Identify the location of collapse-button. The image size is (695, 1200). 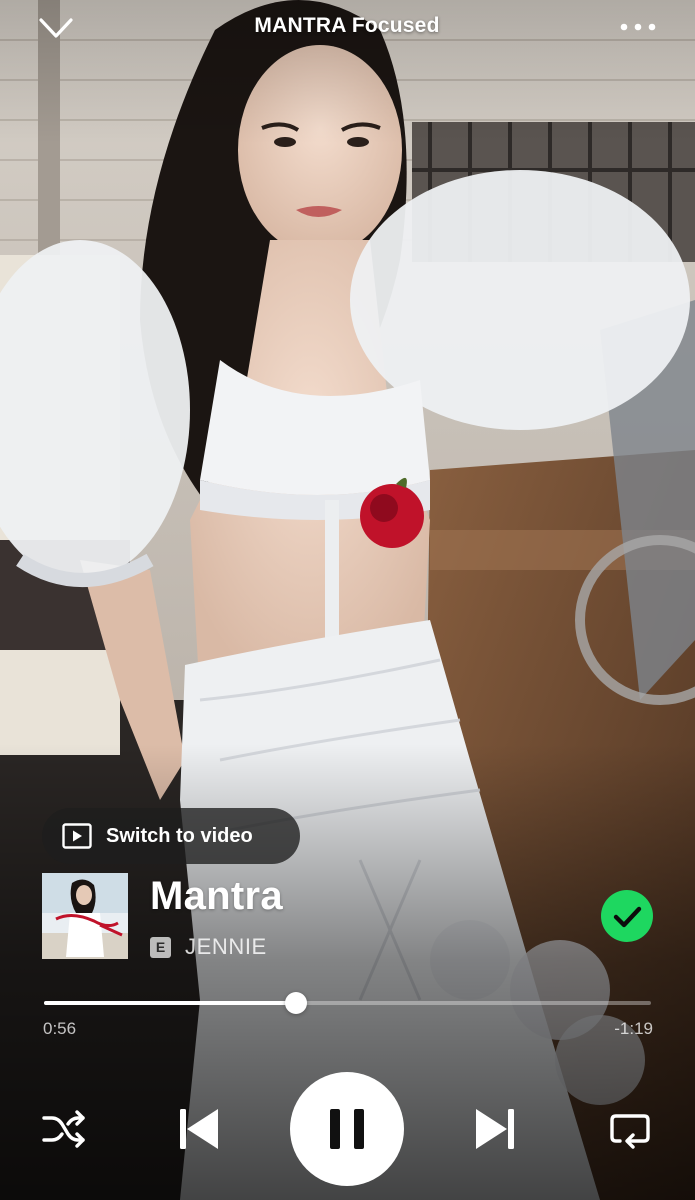
(56, 28).